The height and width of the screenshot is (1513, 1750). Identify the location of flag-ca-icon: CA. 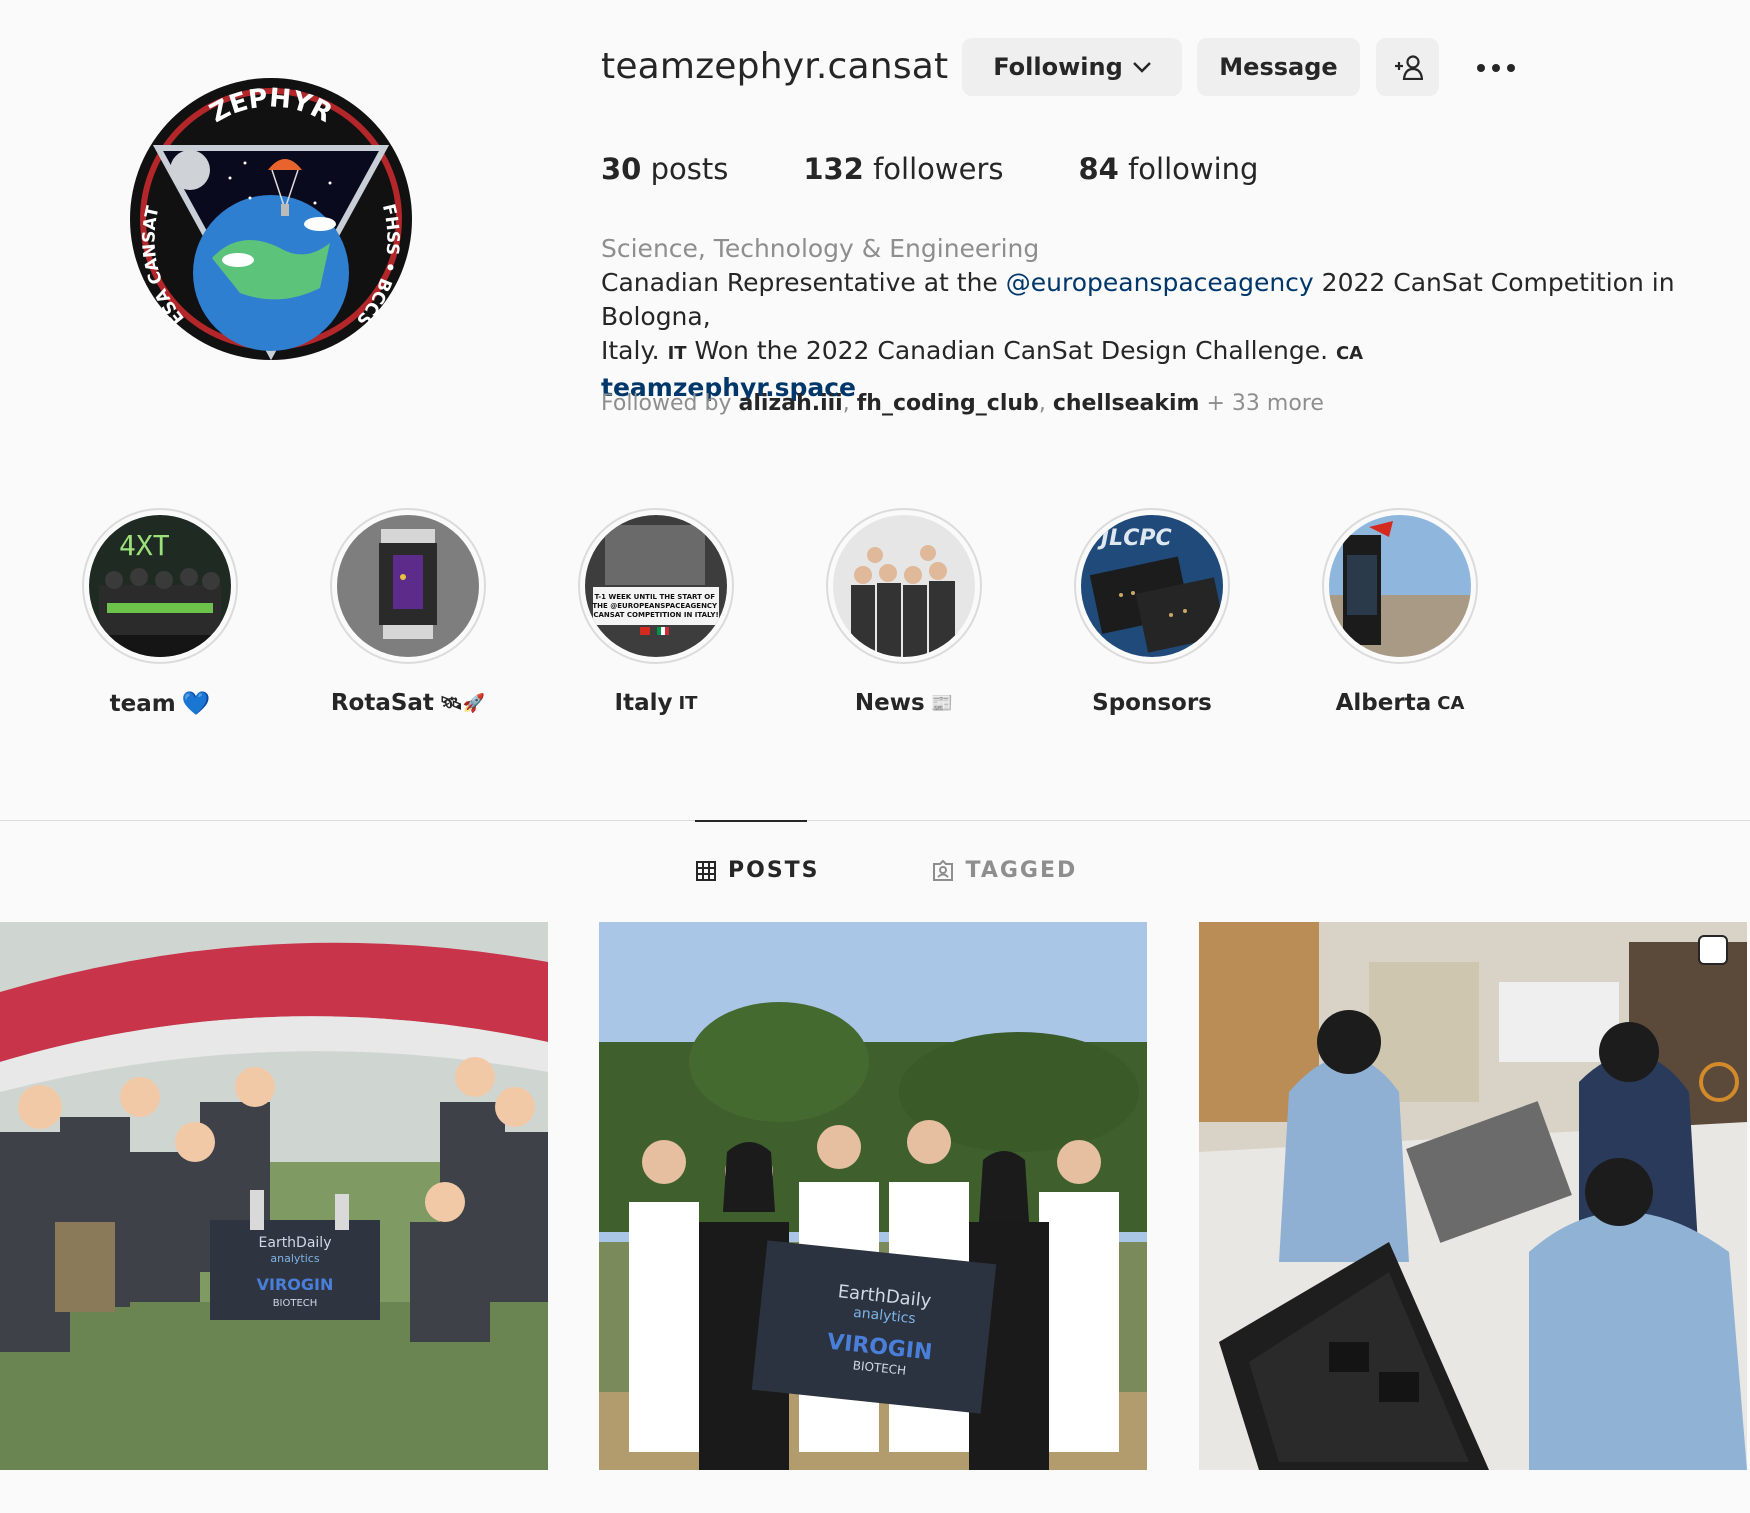
(1451, 703).